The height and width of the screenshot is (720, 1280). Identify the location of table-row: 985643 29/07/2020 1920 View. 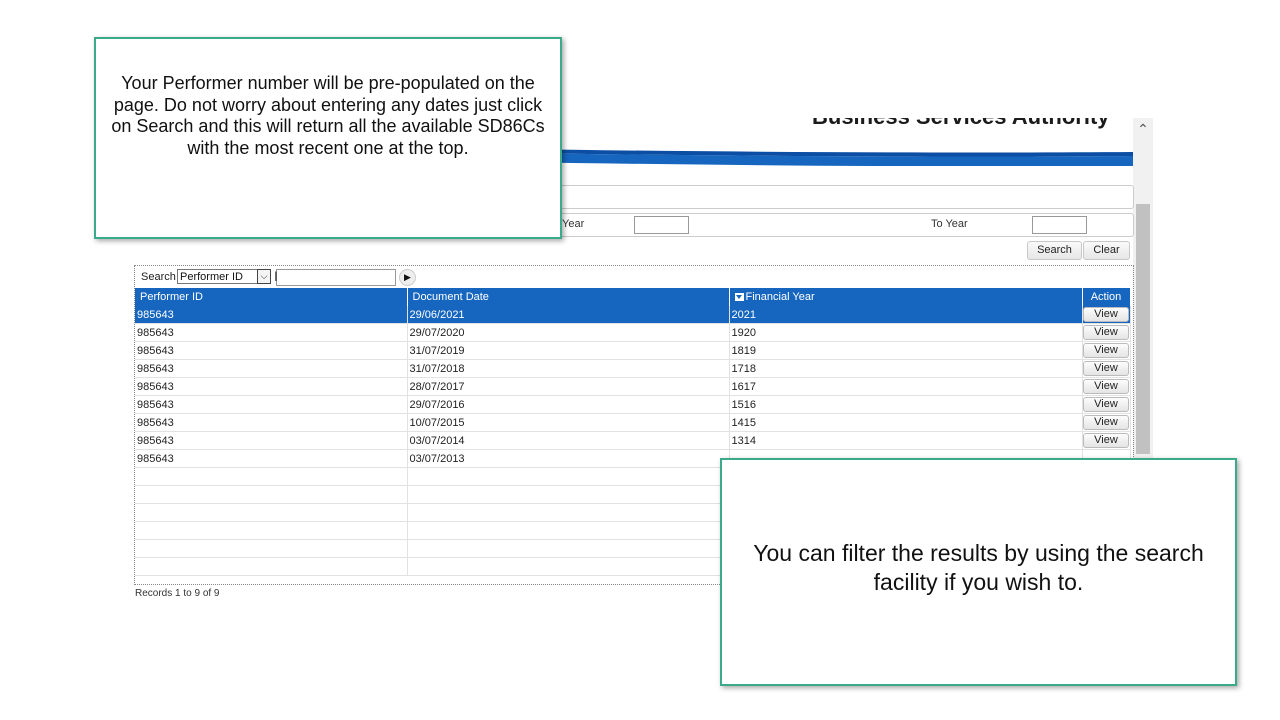
(633, 332).